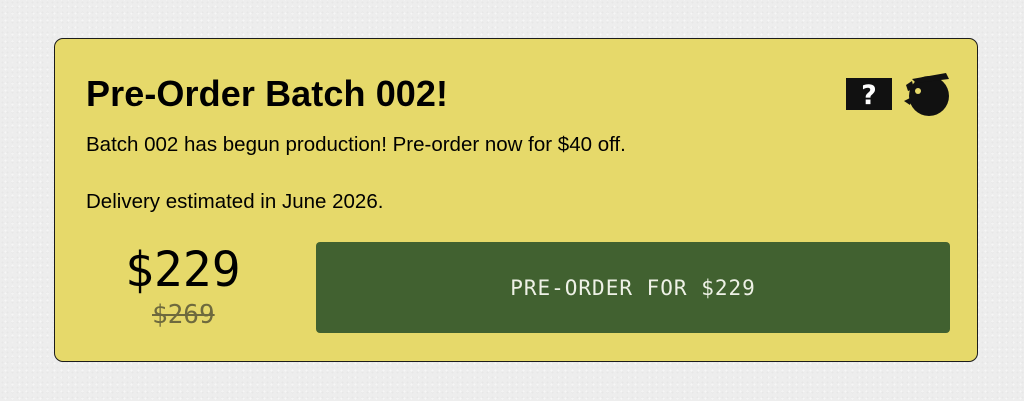 The width and height of the screenshot is (1024, 401). Describe the element at coordinates (897, 94) in the screenshot. I see `question-bird-logo-icon: ?` at that location.